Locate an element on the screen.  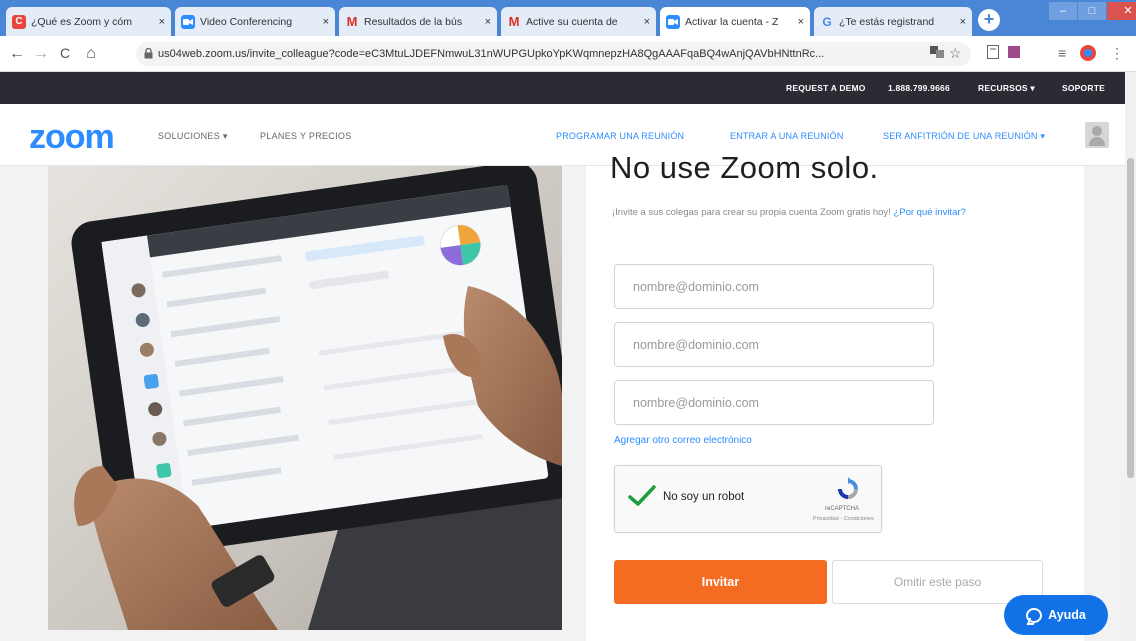
tab-label: ¿Te estás registrand is located at coordinates (887, 21).